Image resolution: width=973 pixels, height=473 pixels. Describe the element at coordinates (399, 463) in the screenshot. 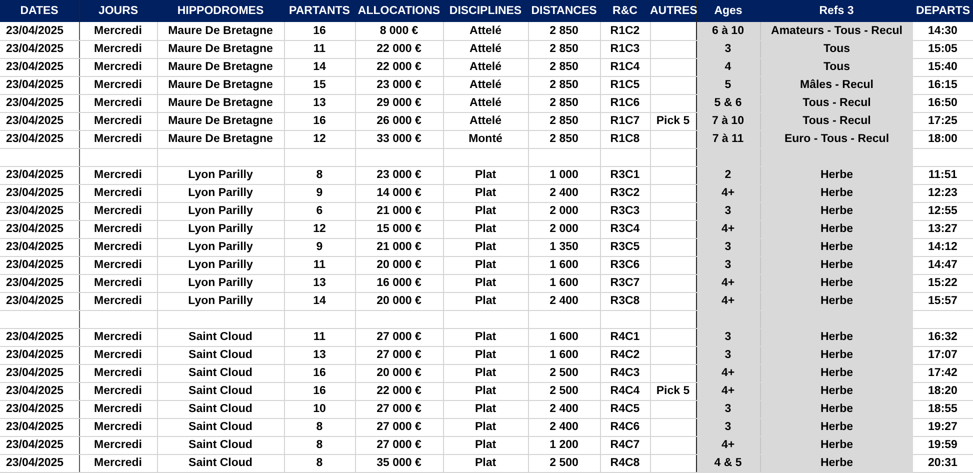

I see `table-cell: 35 000 €` at that location.